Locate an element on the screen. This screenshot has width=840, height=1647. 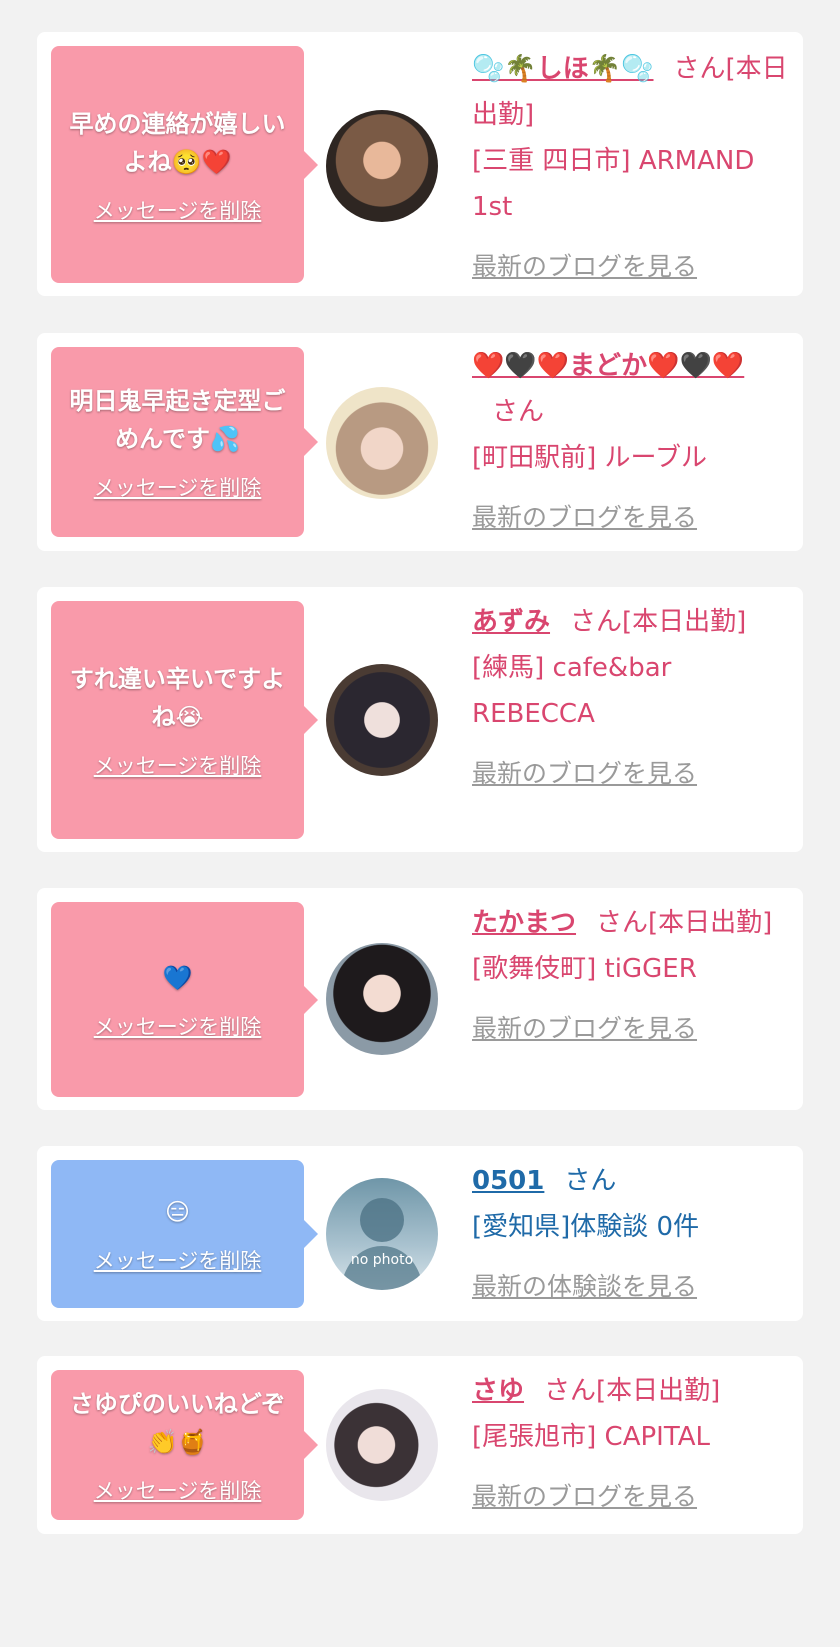
profile-name-link: たかまつ is located at coordinates (524, 923).